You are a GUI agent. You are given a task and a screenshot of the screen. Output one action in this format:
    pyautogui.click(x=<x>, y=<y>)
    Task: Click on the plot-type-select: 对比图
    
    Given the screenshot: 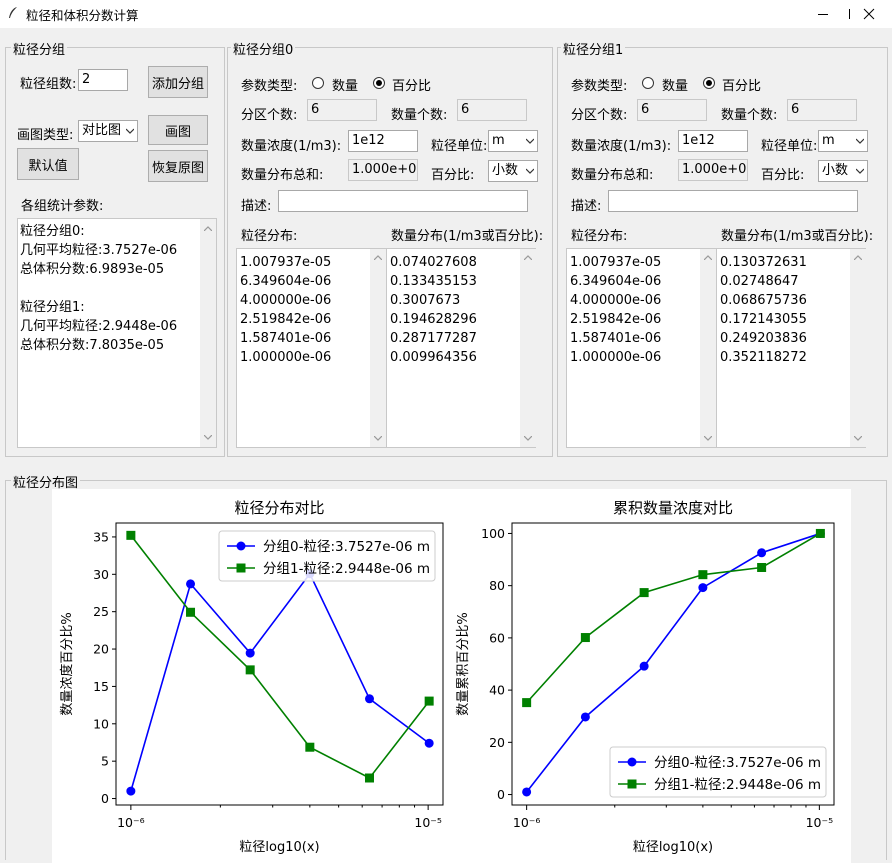 What is the action you would take?
    pyautogui.click(x=108, y=131)
    